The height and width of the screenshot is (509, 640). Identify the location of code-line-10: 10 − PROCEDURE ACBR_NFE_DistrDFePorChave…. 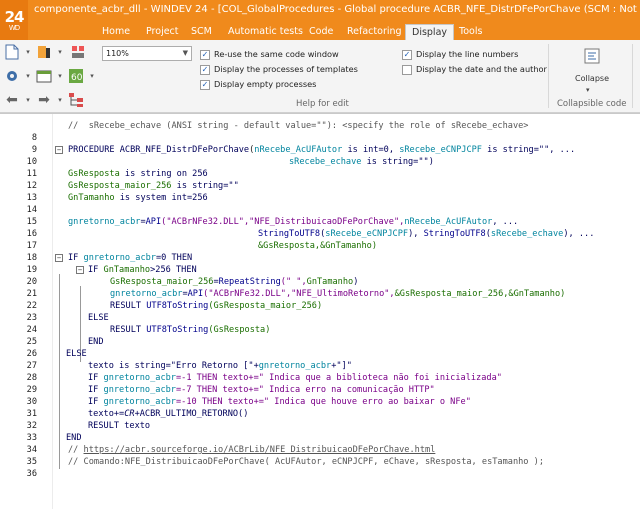
(320, 155).